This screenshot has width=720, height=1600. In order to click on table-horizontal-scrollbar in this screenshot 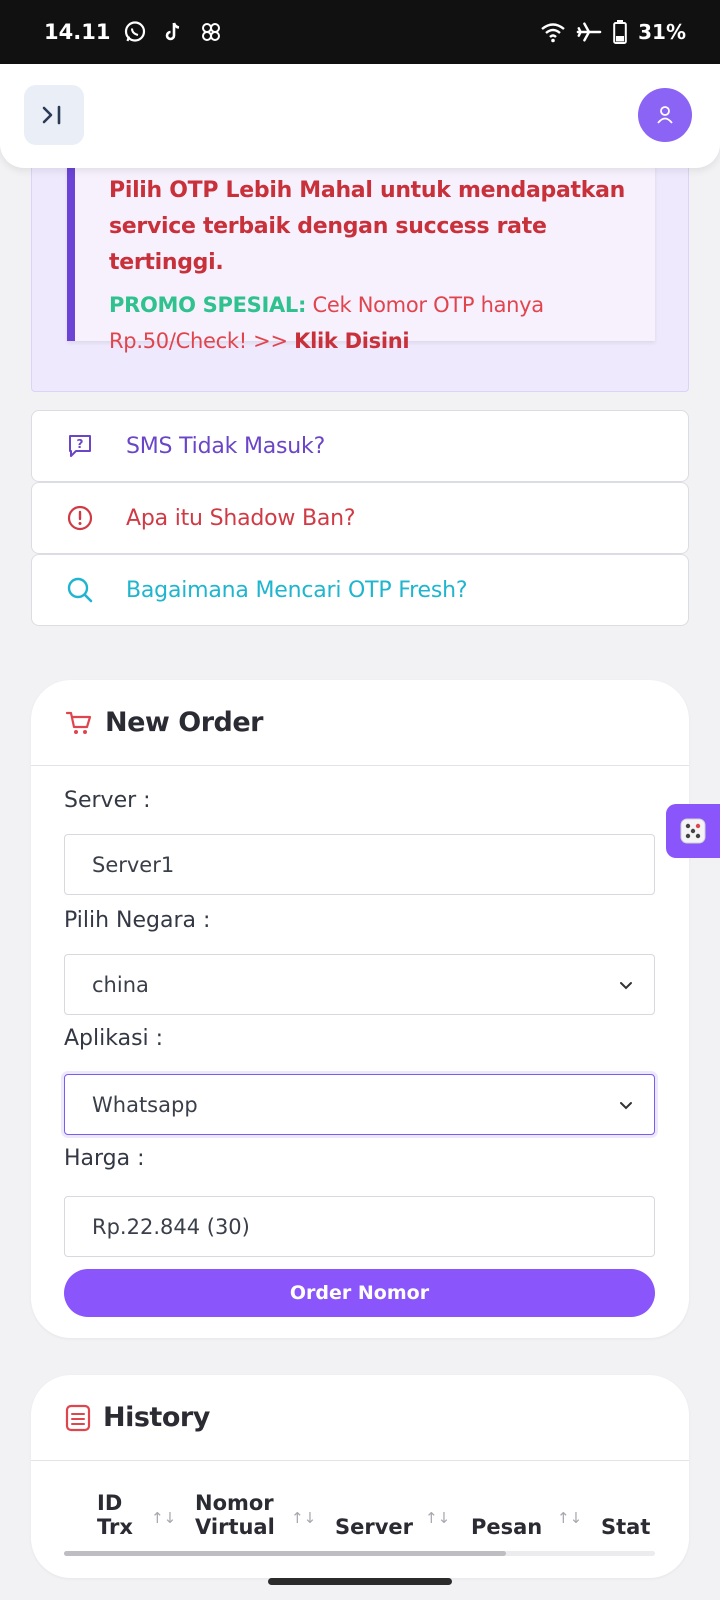, I will do `click(359, 1553)`.